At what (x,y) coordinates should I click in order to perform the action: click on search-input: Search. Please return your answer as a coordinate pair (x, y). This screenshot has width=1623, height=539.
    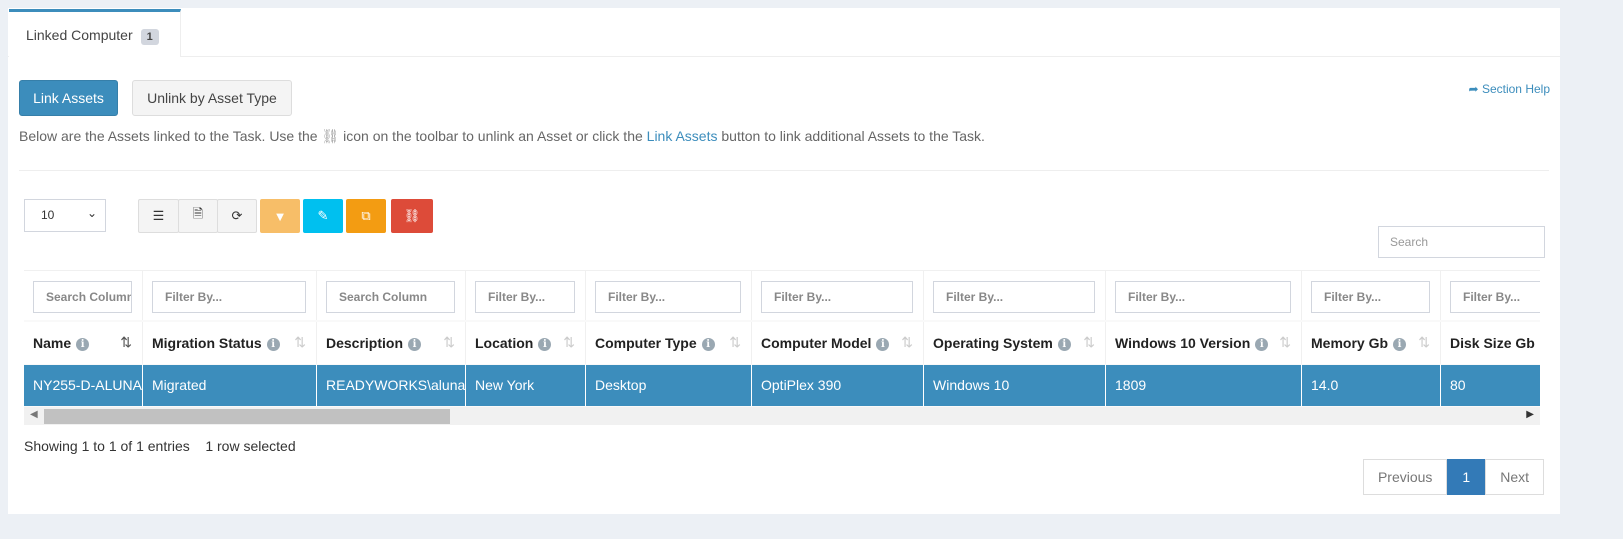
    Looking at the image, I should click on (1461, 242).